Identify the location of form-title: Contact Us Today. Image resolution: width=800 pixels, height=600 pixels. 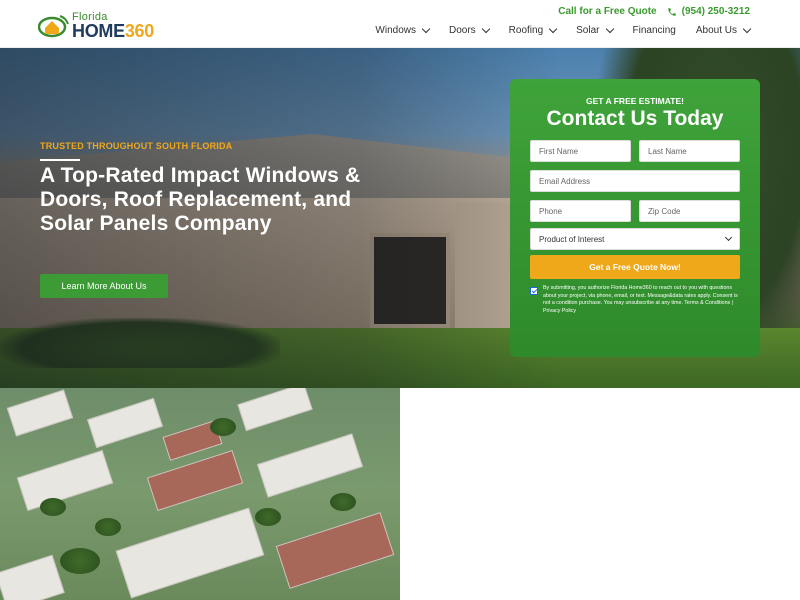
(635, 118).